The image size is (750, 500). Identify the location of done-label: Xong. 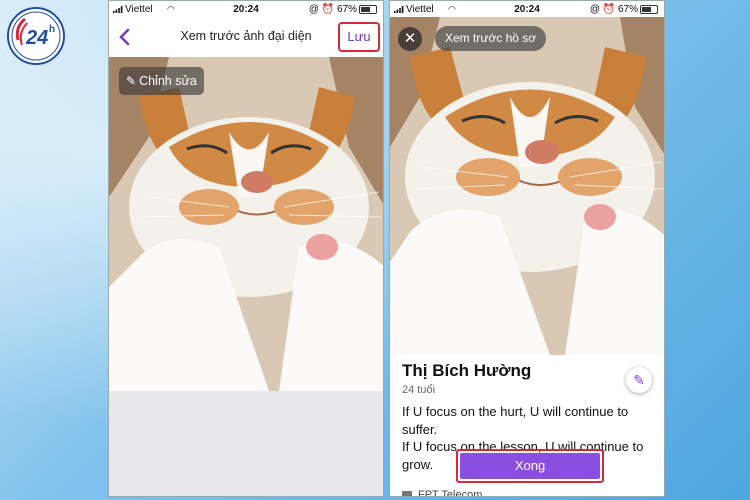
(530, 466).